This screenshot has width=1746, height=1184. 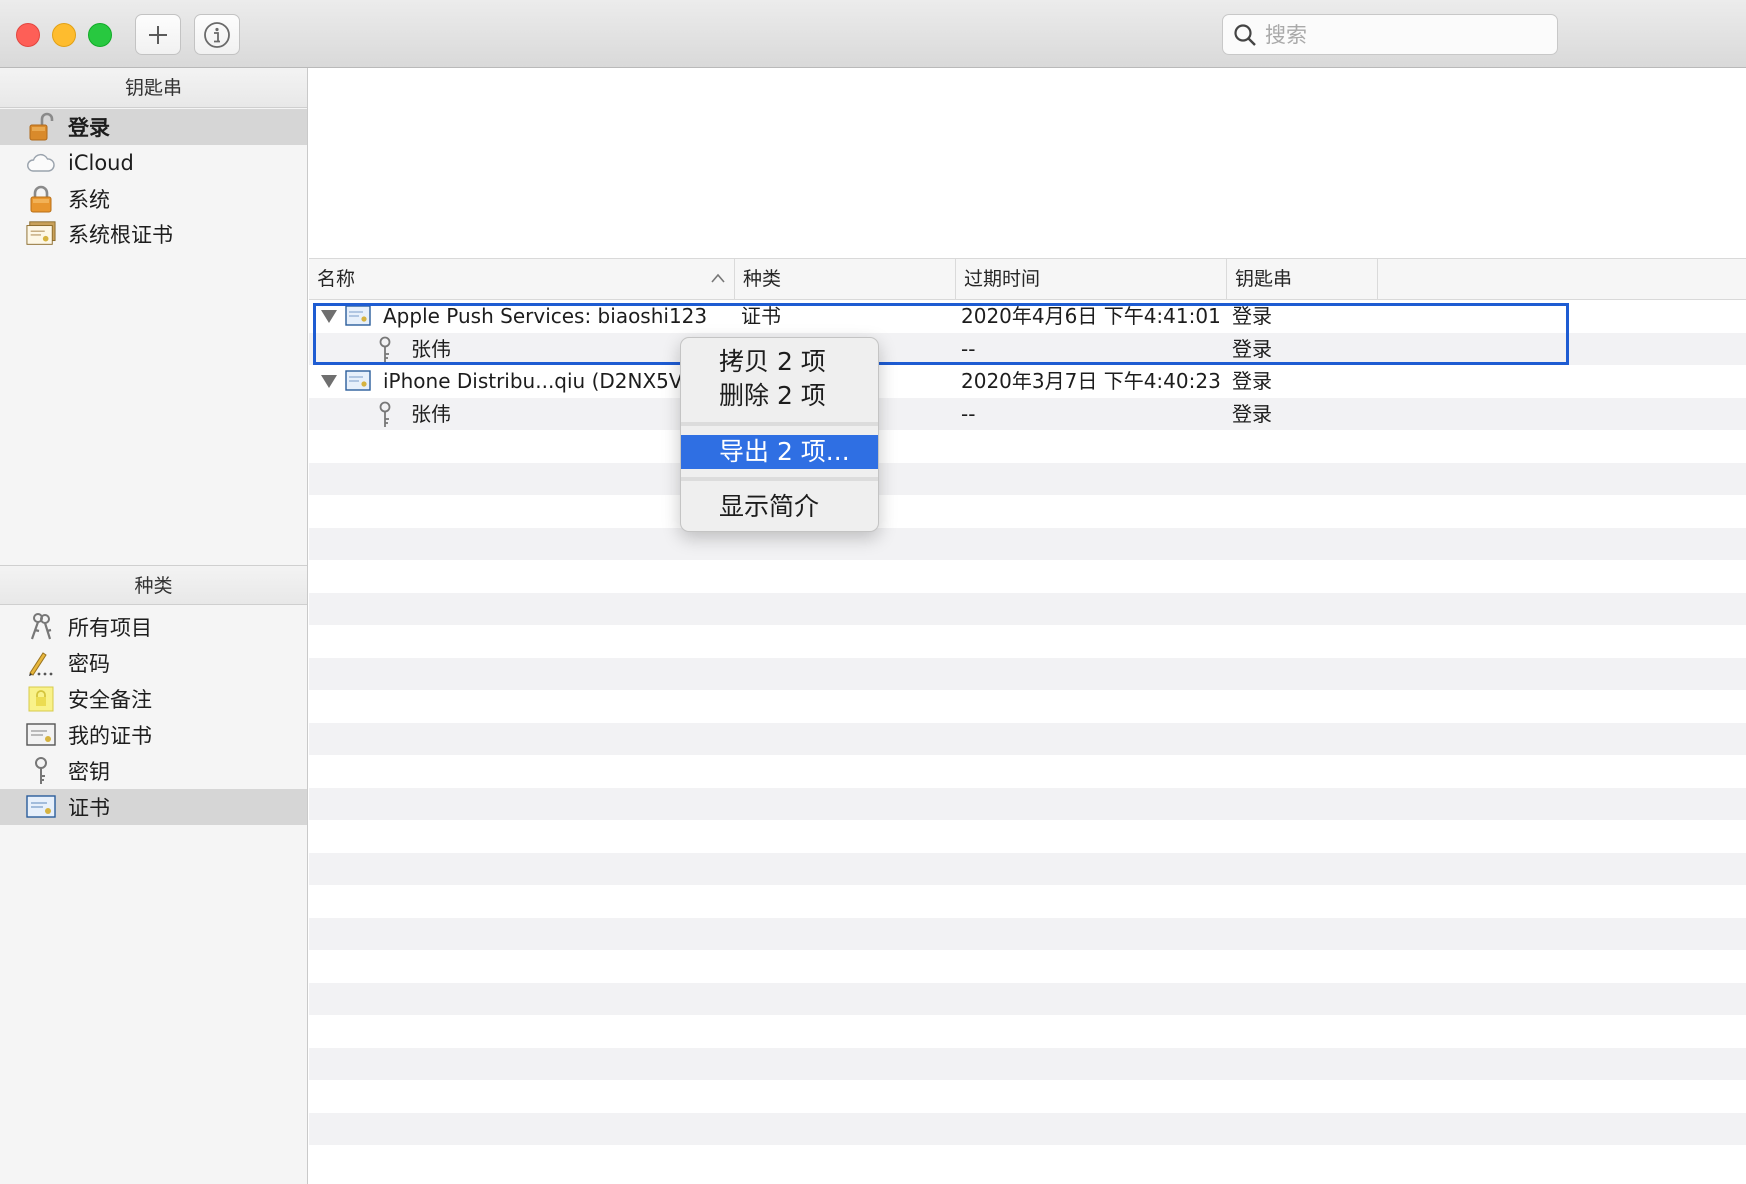 What do you see at coordinates (89, 200) in the screenshot?
I see `sidebar-item-label: 系统` at bounding box center [89, 200].